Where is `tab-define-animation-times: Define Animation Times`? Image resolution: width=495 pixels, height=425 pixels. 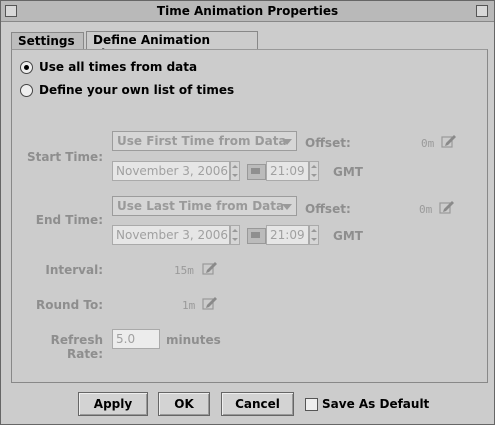 tab-define-animation-times: Define Animation Times is located at coordinates (172, 46).